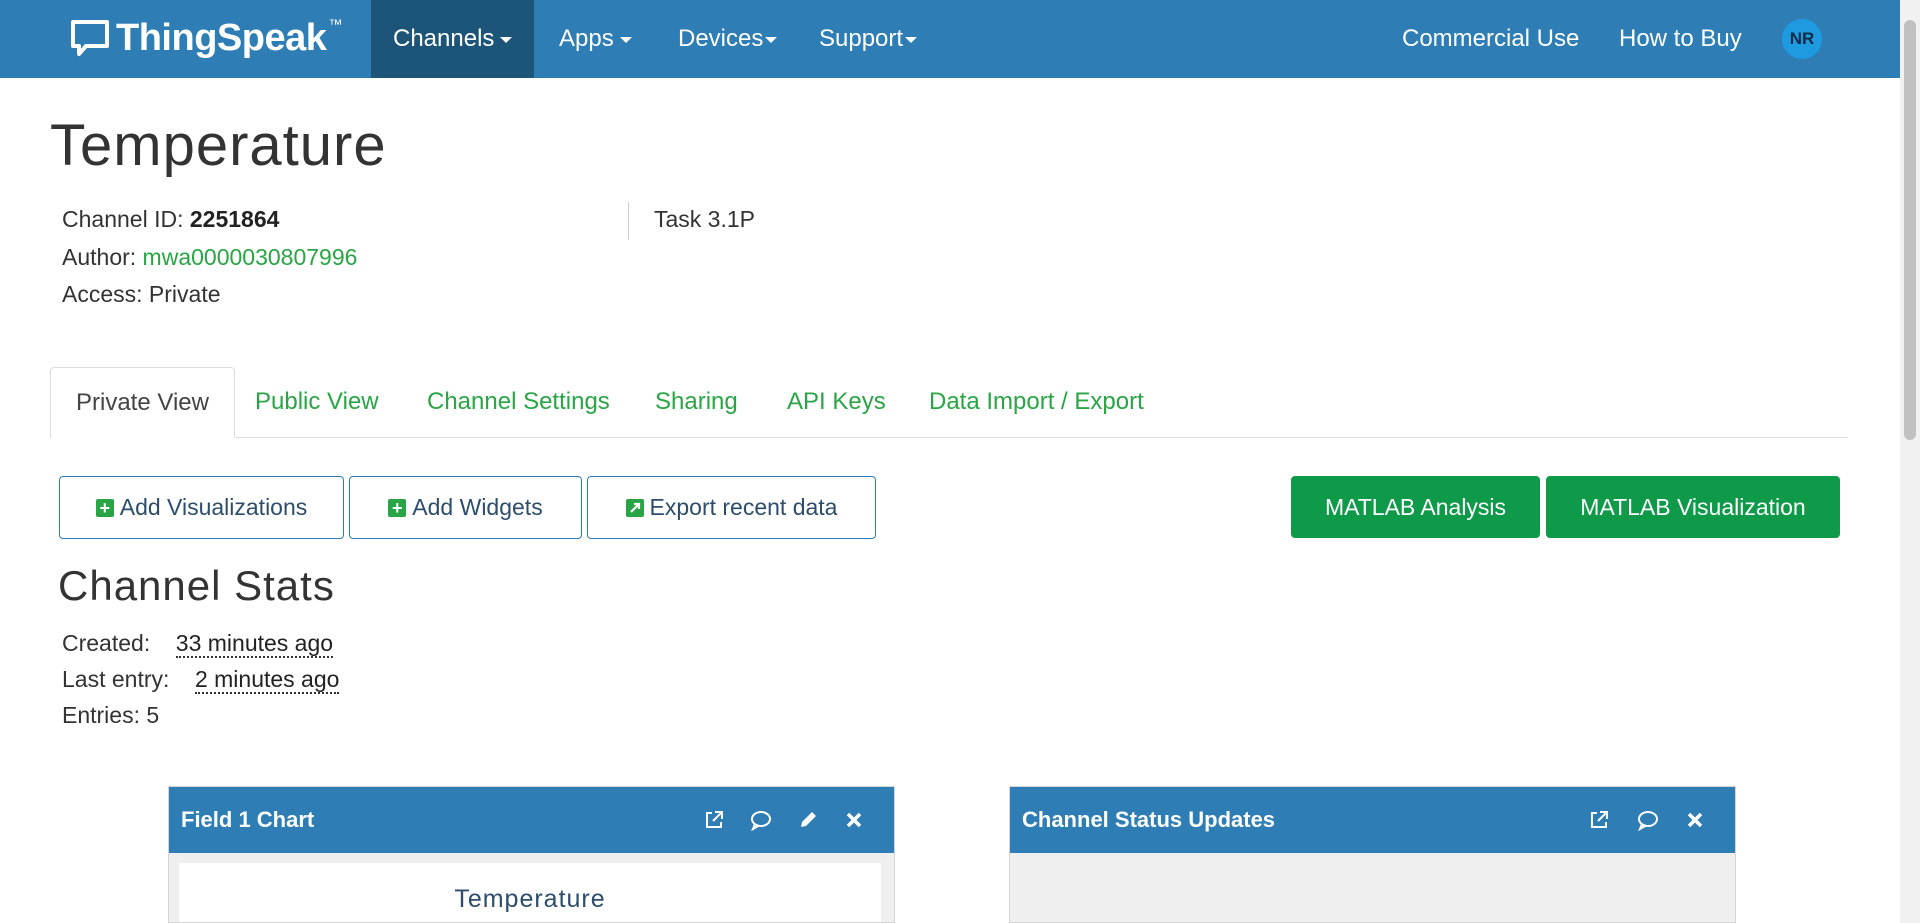 The image size is (1920, 923). Describe the element at coordinates (586, 38) in the screenshot. I see `nav-apps-label: Apps` at that location.